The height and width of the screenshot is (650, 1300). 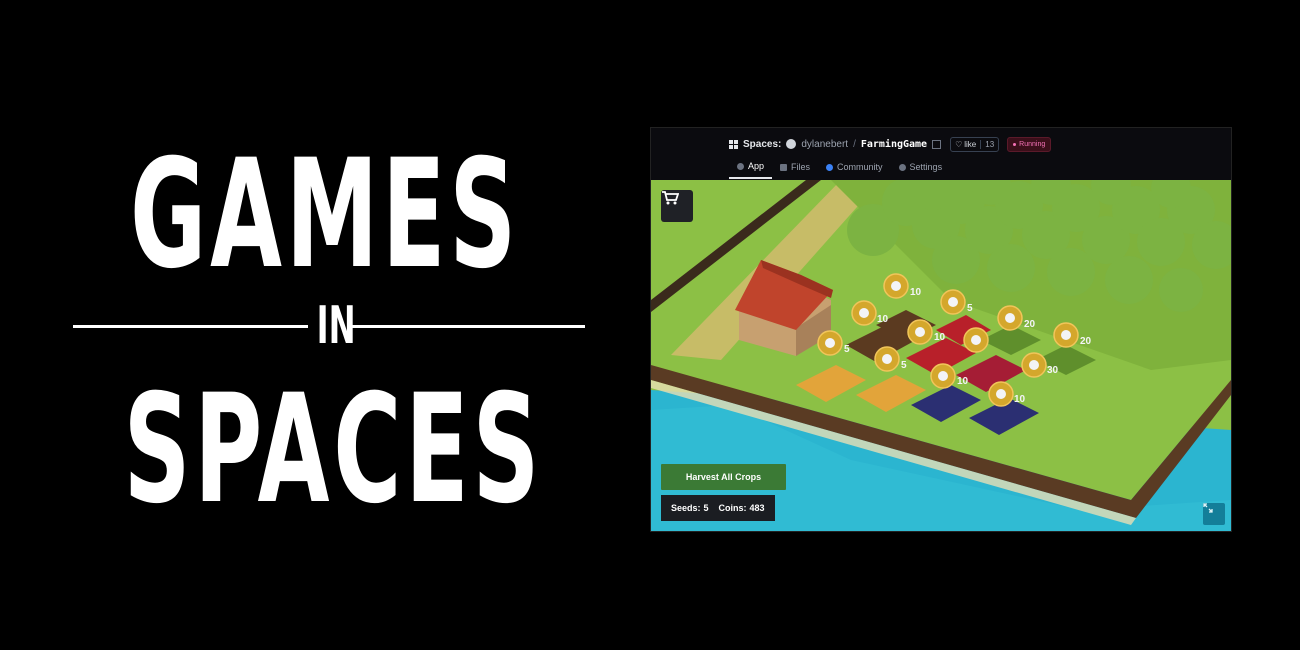 What do you see at coordinates (762, 144) in the screenshot?
I see `spaces-label: Spaces:` at bounding box center [762, 144].